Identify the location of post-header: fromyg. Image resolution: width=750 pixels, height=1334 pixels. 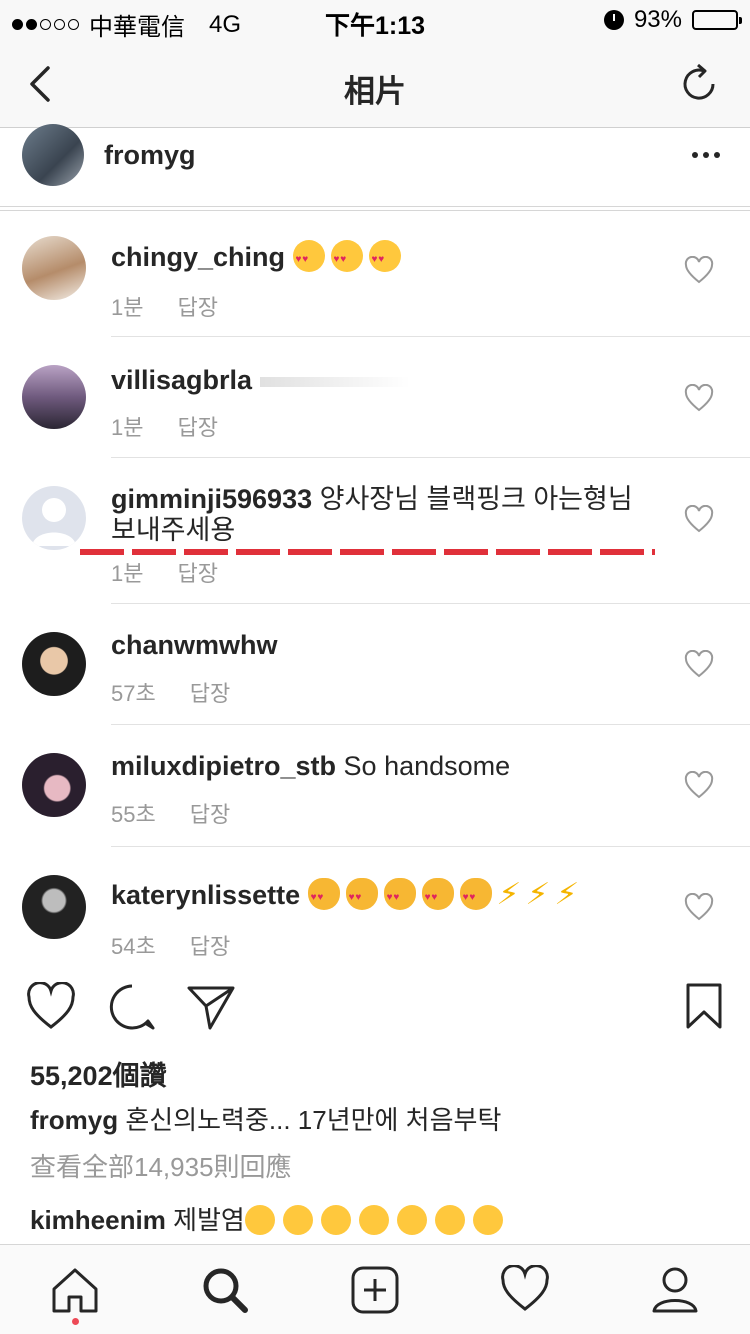
(375, 166).